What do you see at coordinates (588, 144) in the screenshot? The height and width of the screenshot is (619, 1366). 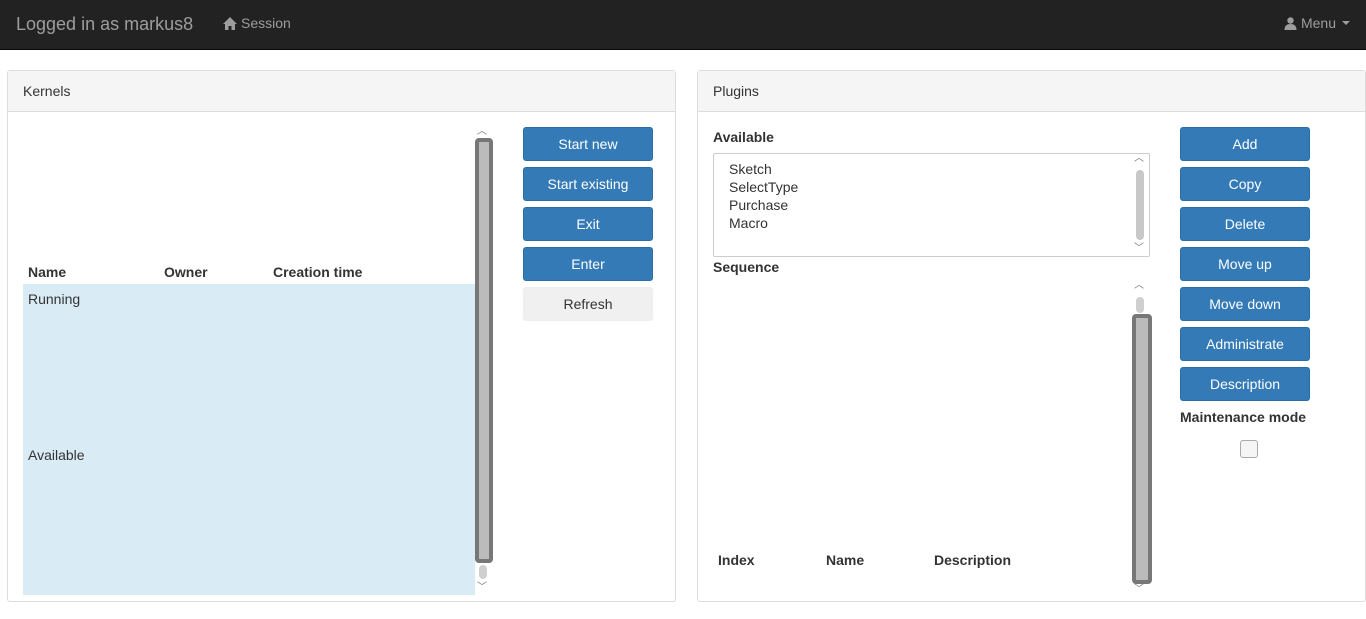 I see `start-new-button: Start new` at bounding box center [588, 144].